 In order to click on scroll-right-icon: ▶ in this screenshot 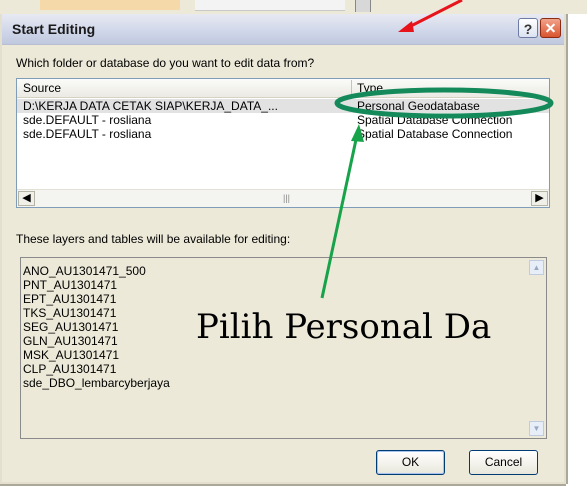, I will do `click(539, 198)`.